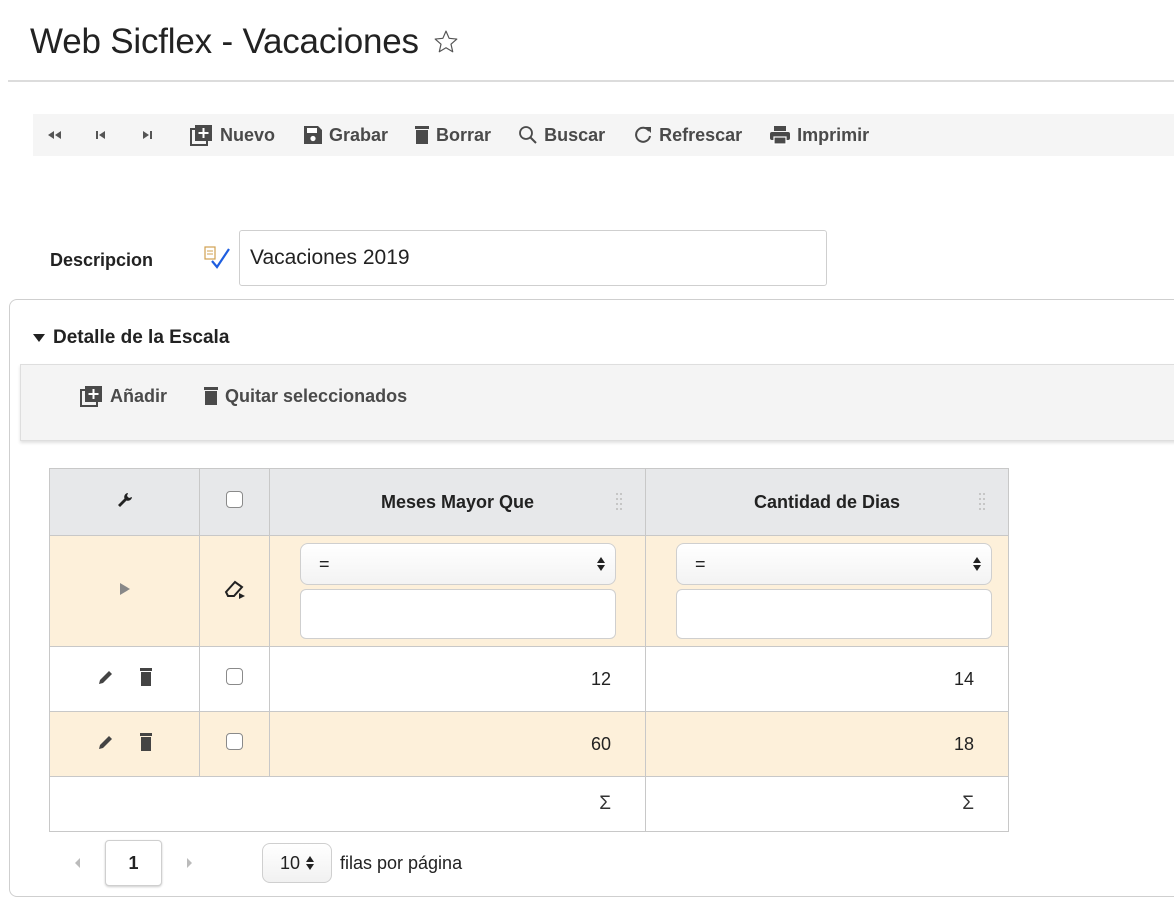 Image resolution: width=1174 pixels, height=907 pixels. What do you see at coordinates (458, 614) in the screenshot?
I see `filter-meses-input` at bounding box center [458, 614].